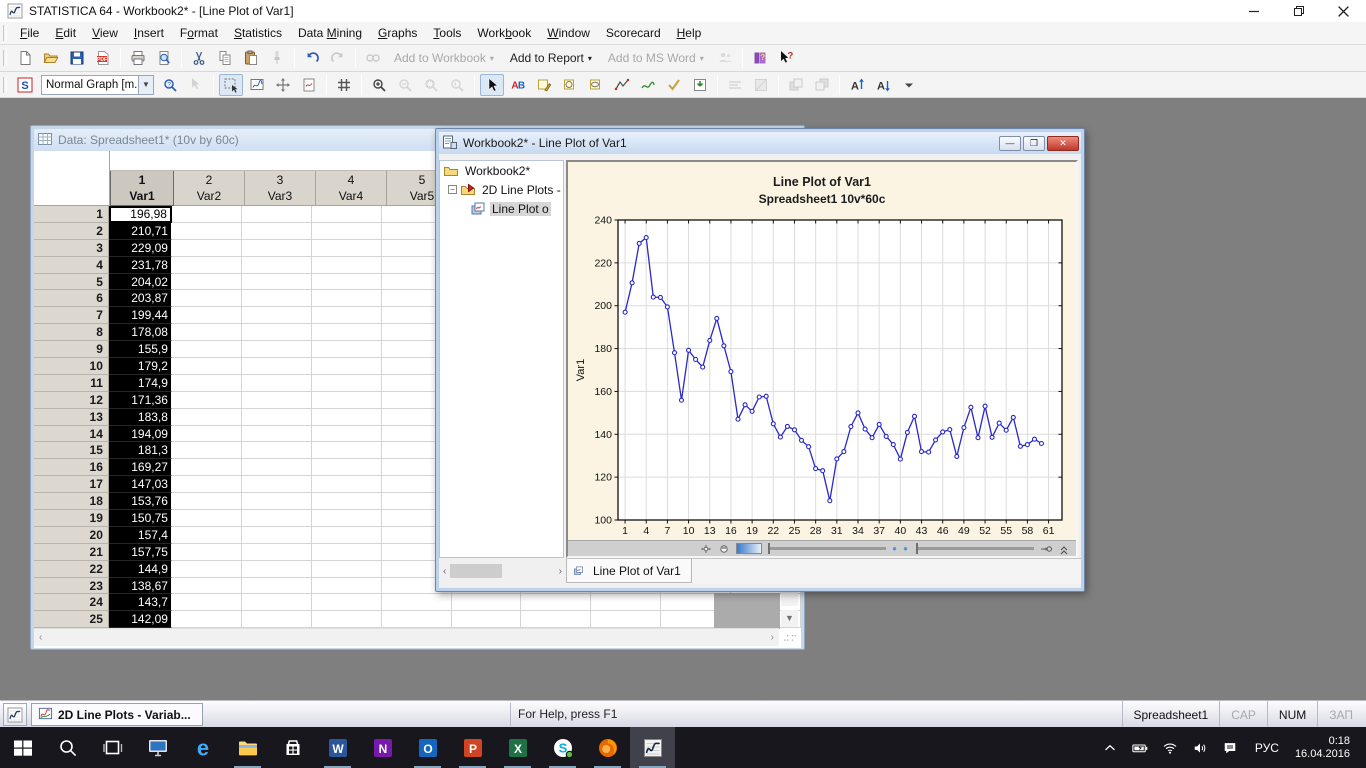  Describe the element at coordinates (338, 58) in the screenshot. I see `redo-button` at that location.